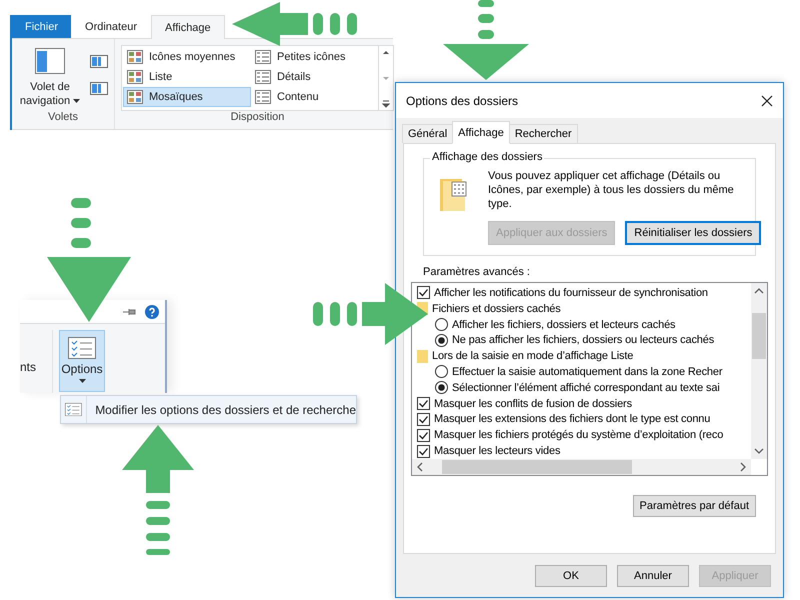 The width and height of the screenshot is (800, 600). What do you see at coordinates (586, 388) in the screenshot?
I see `setting-label: Sélectionner l’élément affiché correspondant au texte sai` at bounding box center [586, 388].